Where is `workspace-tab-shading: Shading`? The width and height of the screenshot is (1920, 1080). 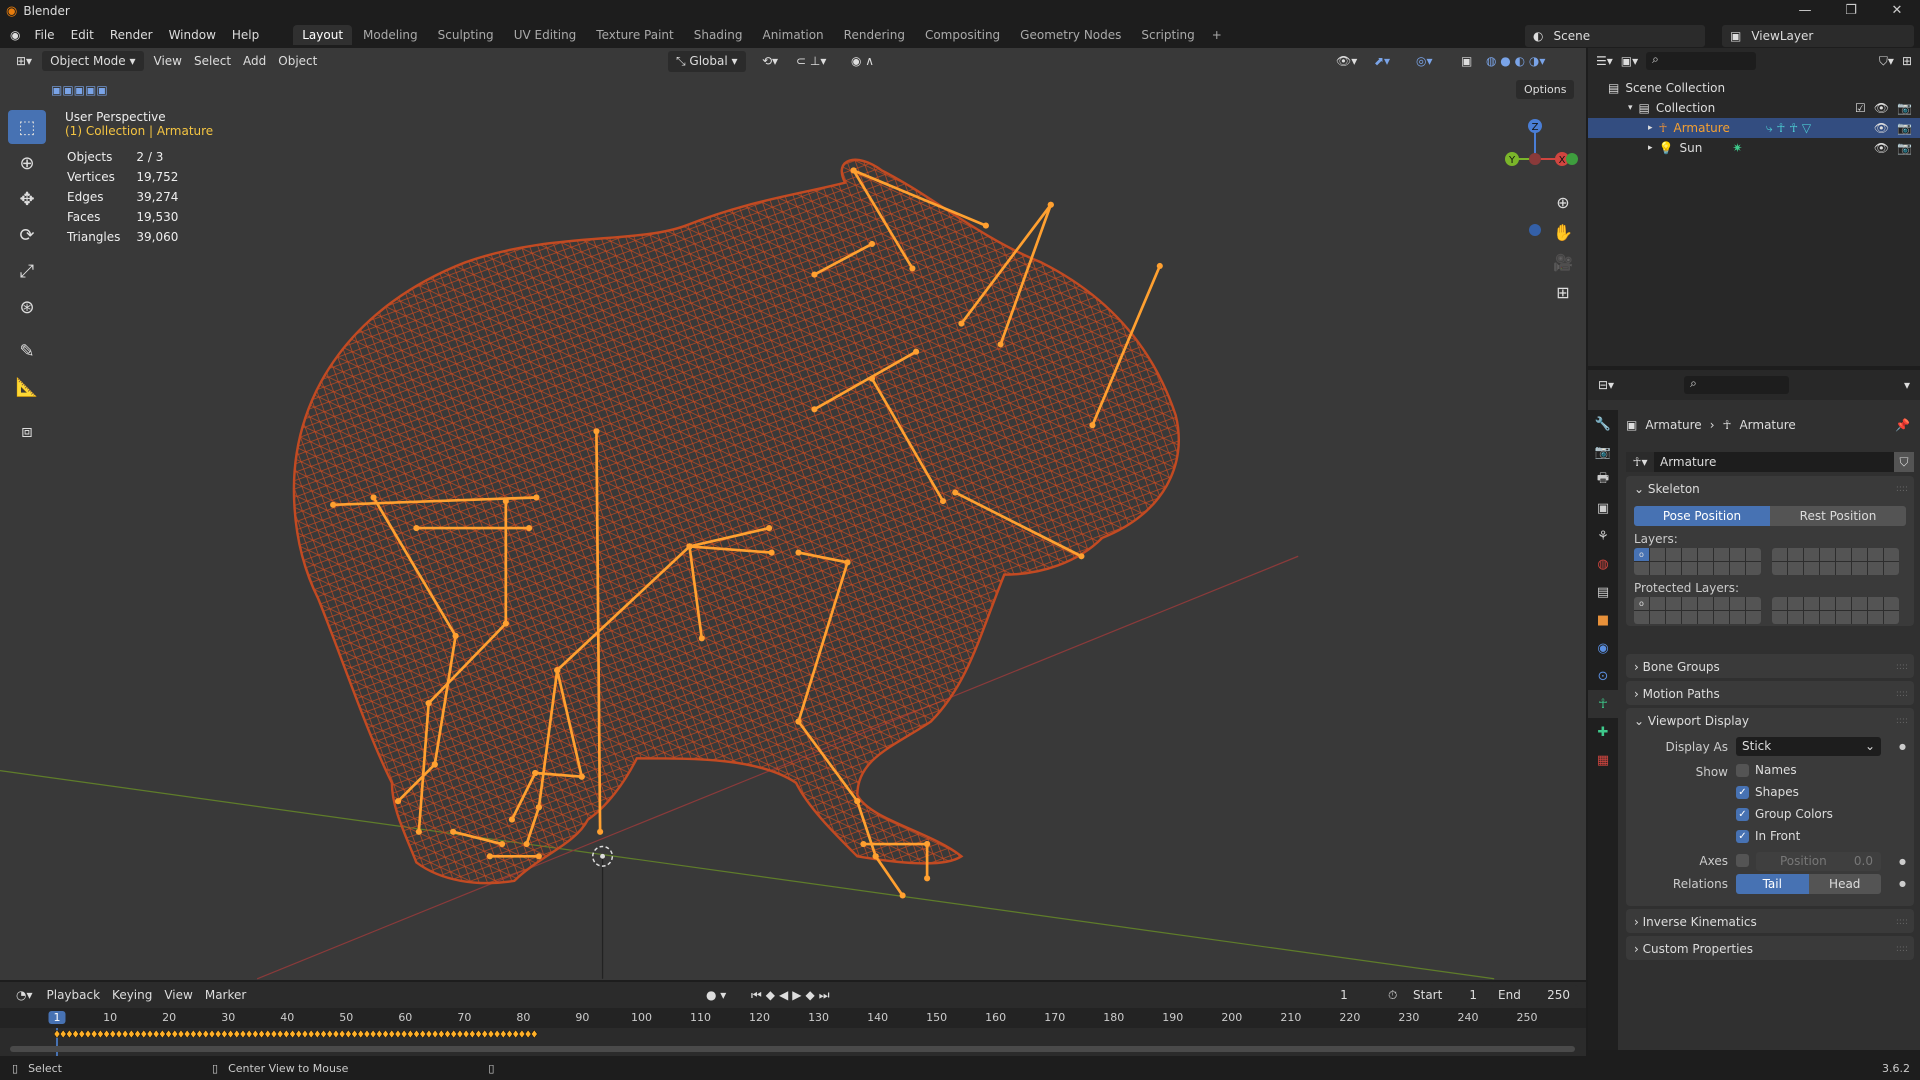
workspace-tab-shading: Shading is located at coordinates (718, 35).